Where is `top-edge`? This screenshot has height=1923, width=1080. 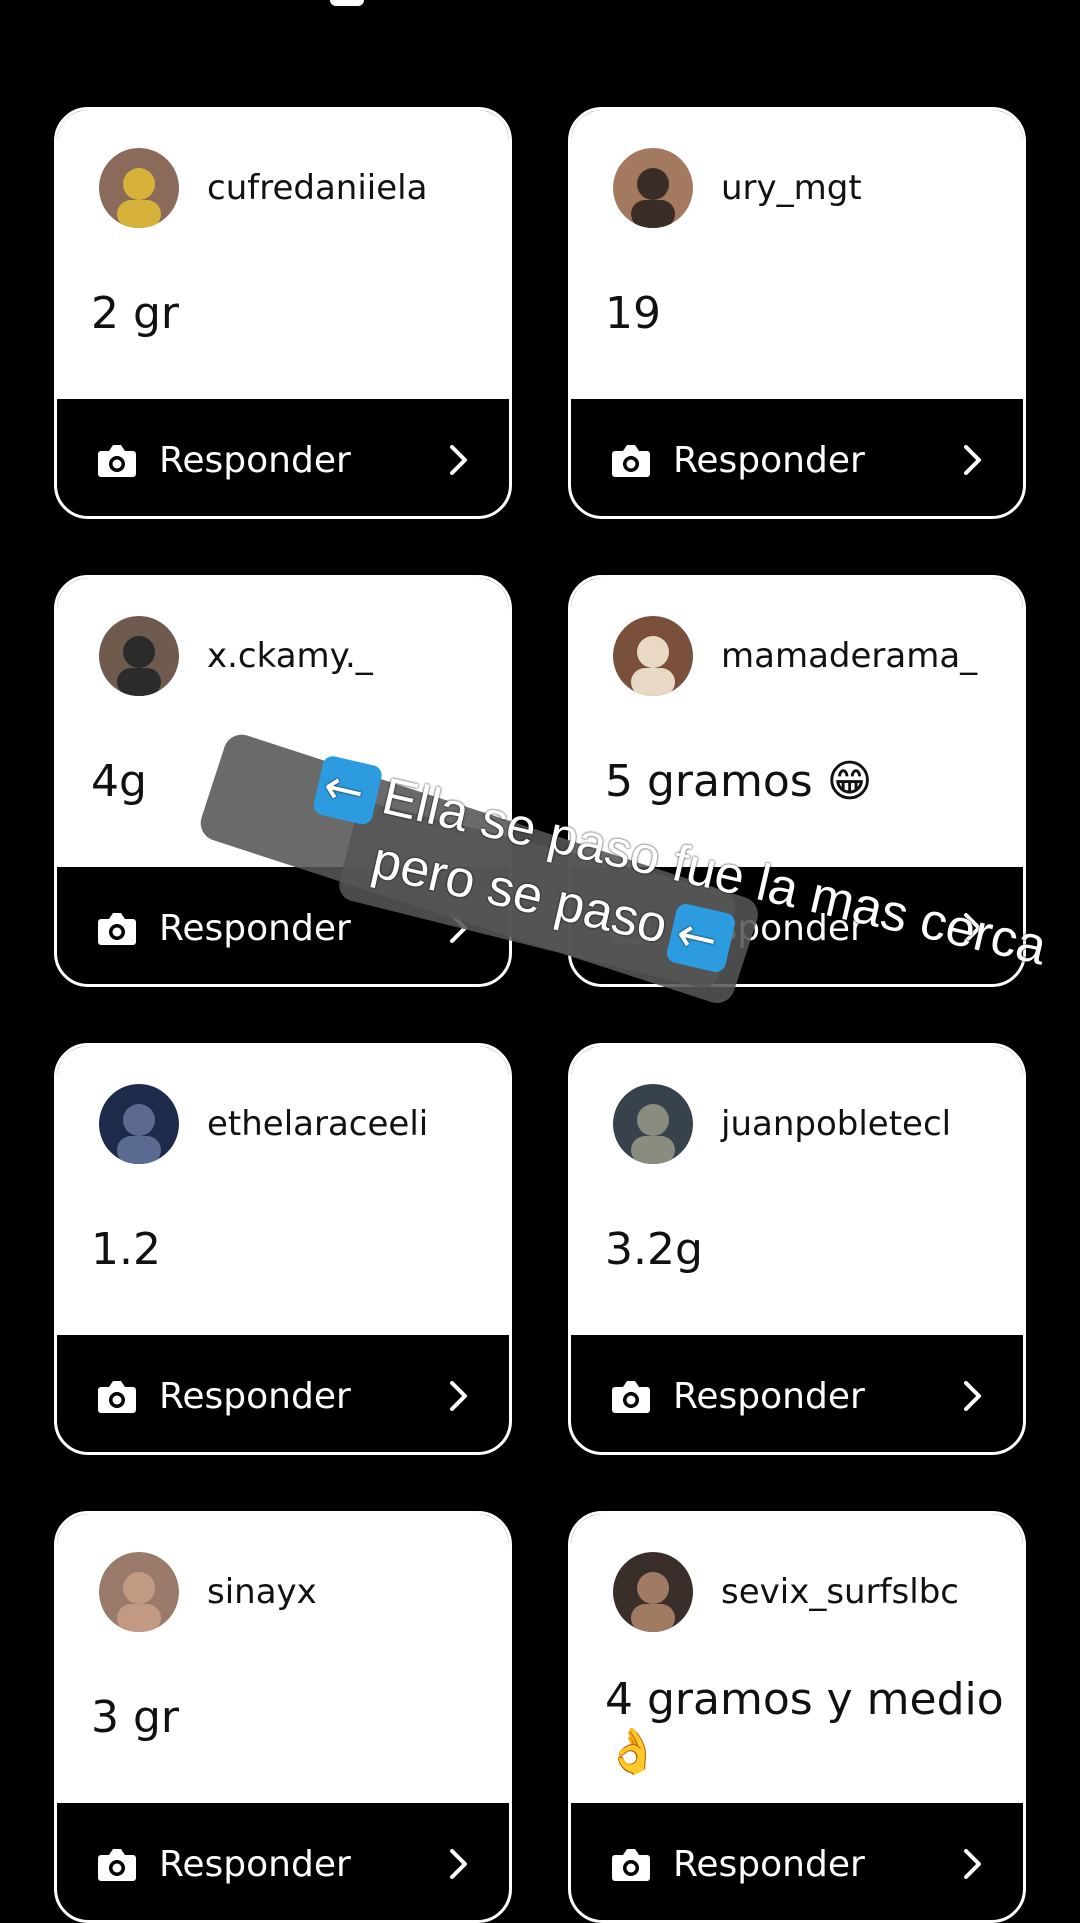 top-edge is located at coordinates (540, 12).